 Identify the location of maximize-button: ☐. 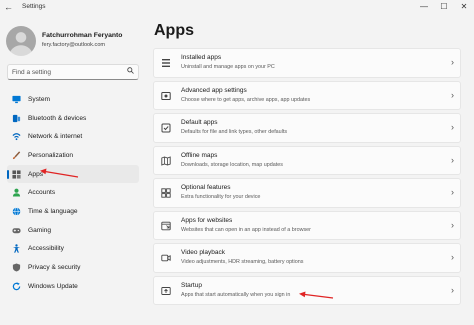
(444, 7).